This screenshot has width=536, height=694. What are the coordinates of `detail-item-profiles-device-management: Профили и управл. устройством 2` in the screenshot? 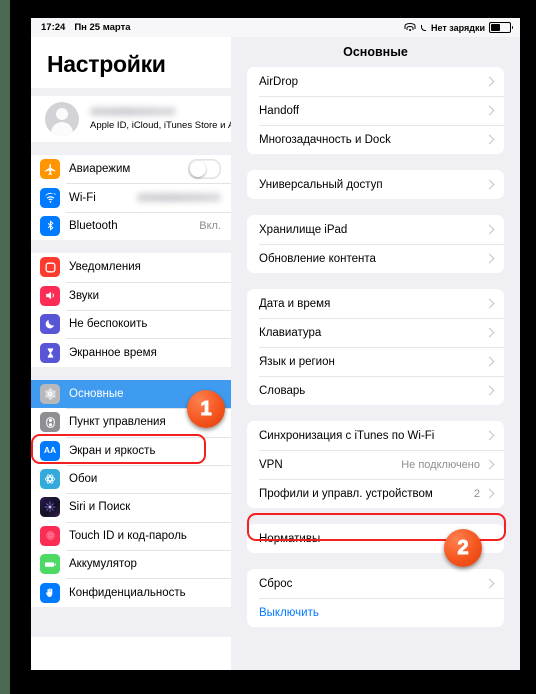 It's located at (375, 493).